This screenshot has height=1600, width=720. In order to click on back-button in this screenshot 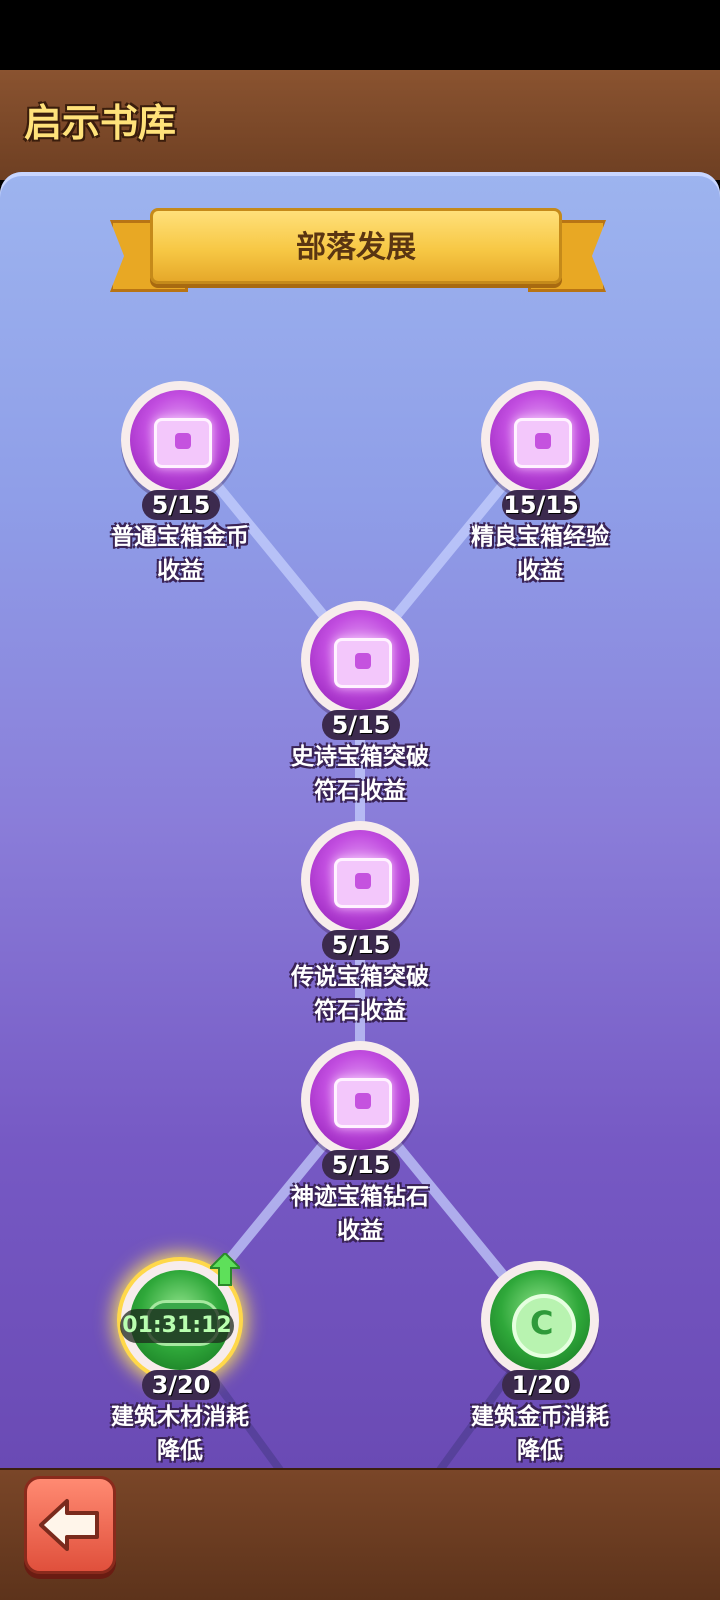, I will do `click(70, 1525)`.